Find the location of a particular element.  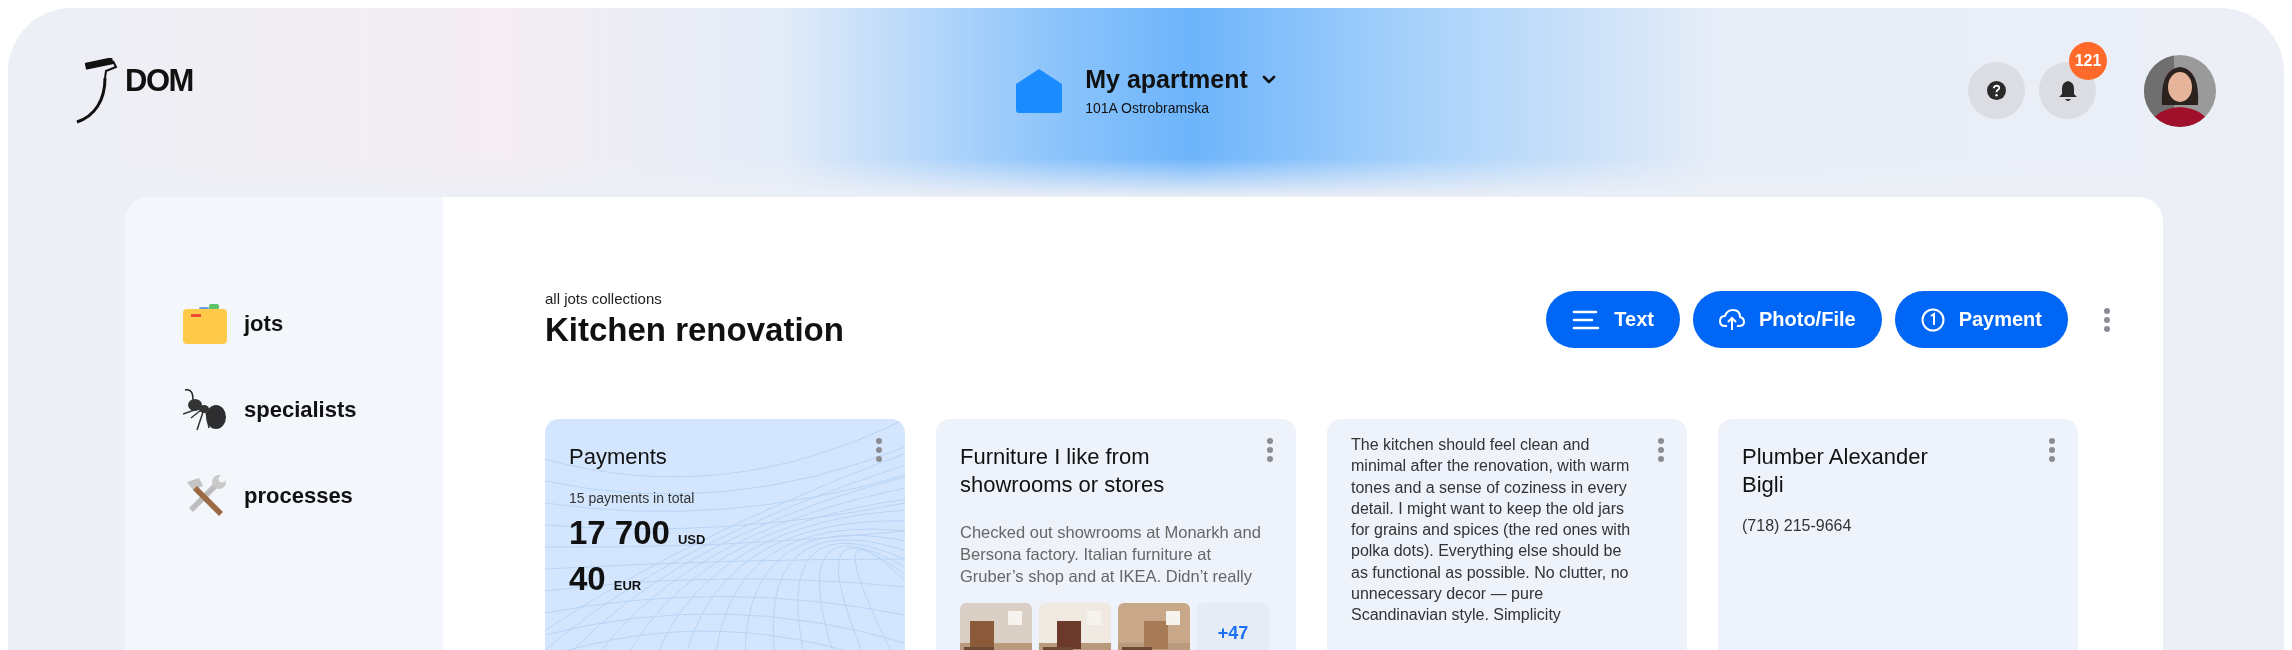

folder-icon is located at coordinates (205, 324).